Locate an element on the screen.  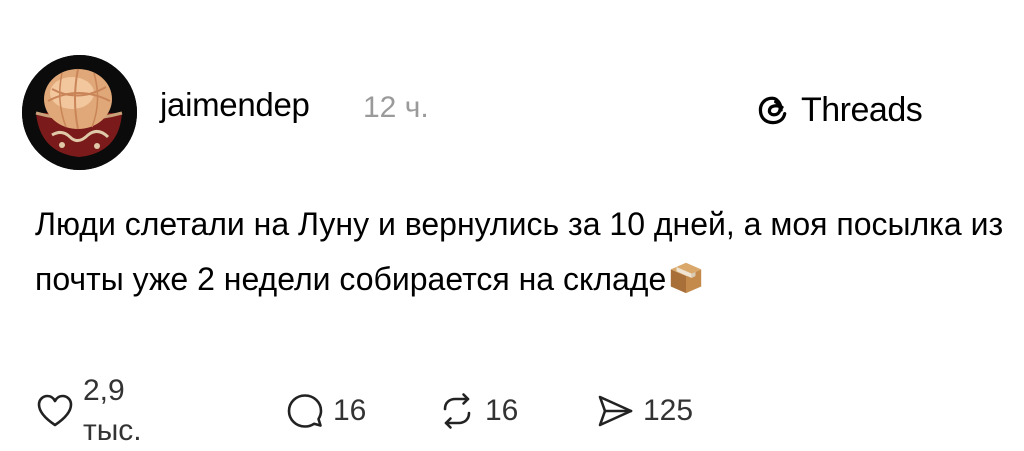
username: jaimendep is located at coordinates (235, 105).